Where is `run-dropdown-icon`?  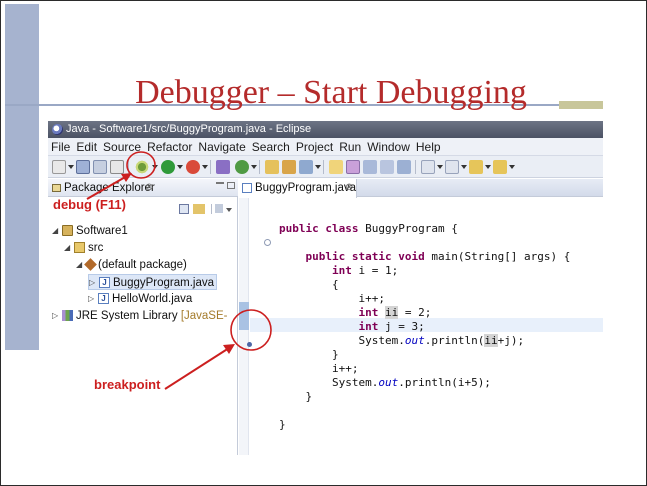
run-dropdown-icon is located at coordinates (180, 167).